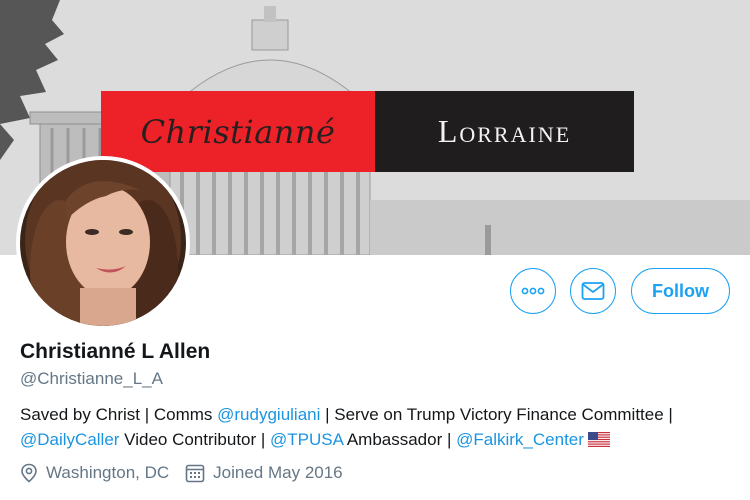  What do you see at coordinates (520, 439) in the screenshot?
I see `mention-link: @Falkirk_Center` at bounding box center [520, 439].